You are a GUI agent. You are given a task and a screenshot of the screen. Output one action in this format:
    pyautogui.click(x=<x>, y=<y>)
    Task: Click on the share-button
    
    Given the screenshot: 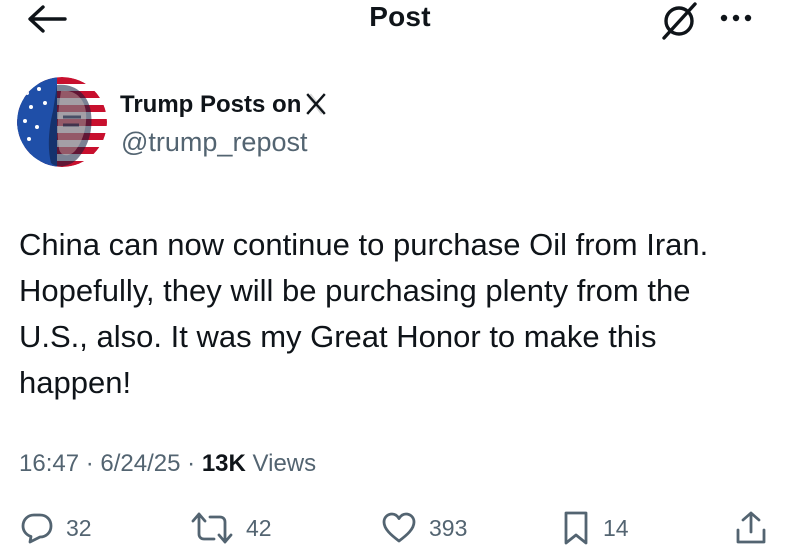 What is the action you would take?
    pyautogui.click(x=751, y=528)
    